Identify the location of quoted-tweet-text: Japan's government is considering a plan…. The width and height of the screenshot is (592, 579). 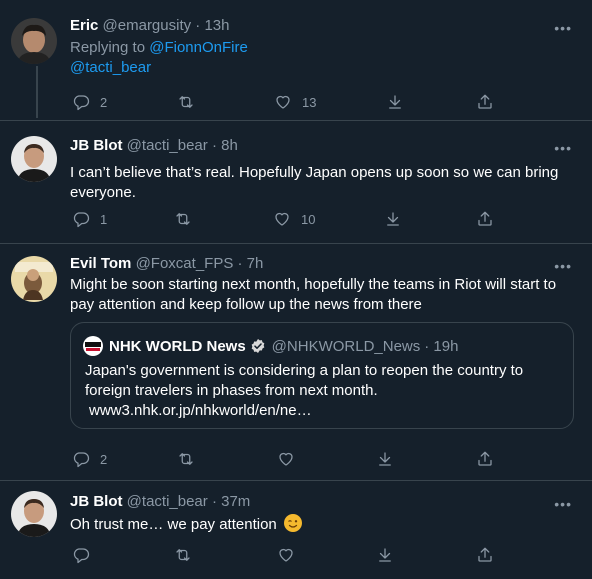
(320, 391).